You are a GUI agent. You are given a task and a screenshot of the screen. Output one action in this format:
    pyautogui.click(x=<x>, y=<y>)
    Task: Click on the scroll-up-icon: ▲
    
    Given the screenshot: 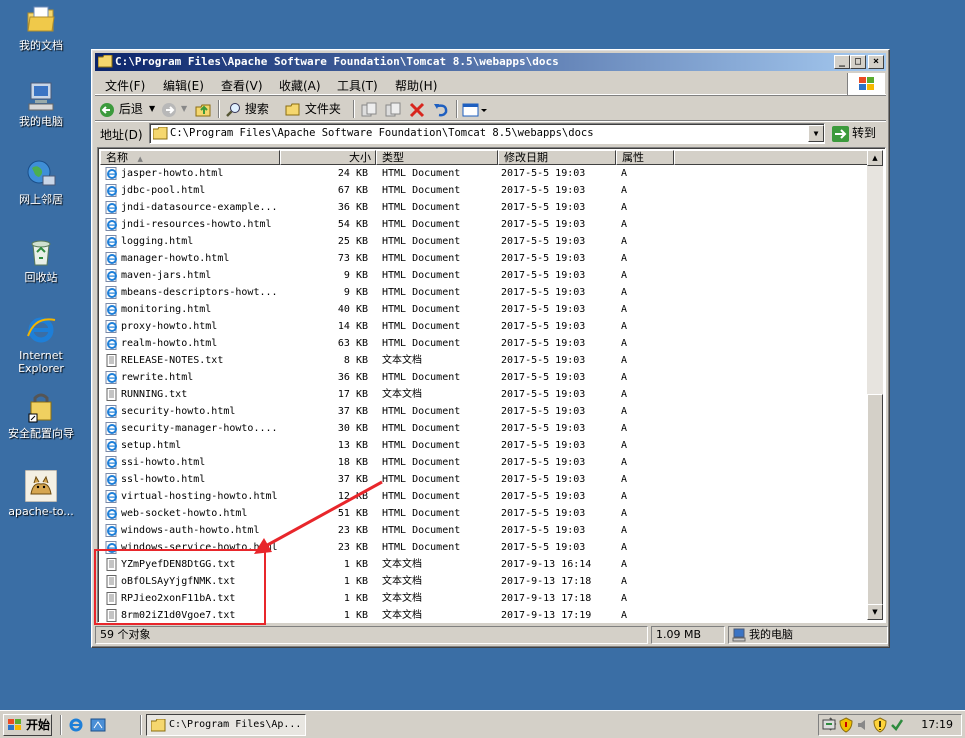 What is the action you would take?
    pyautogui.click(x=875, y=158)
    